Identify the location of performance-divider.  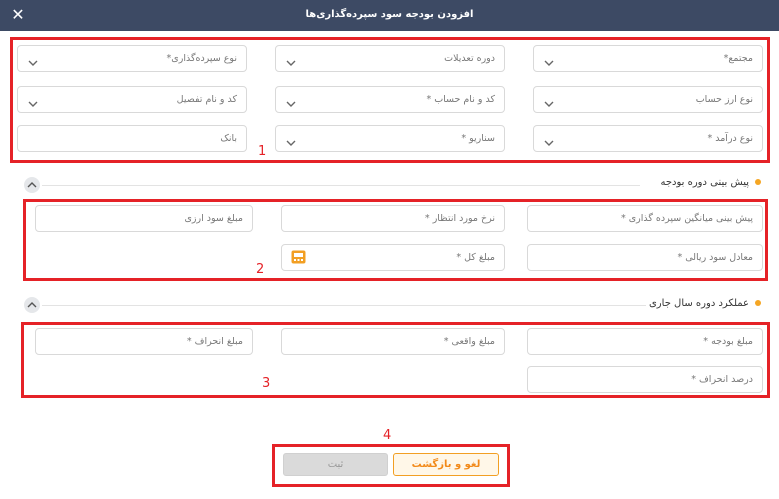
(344, 305).